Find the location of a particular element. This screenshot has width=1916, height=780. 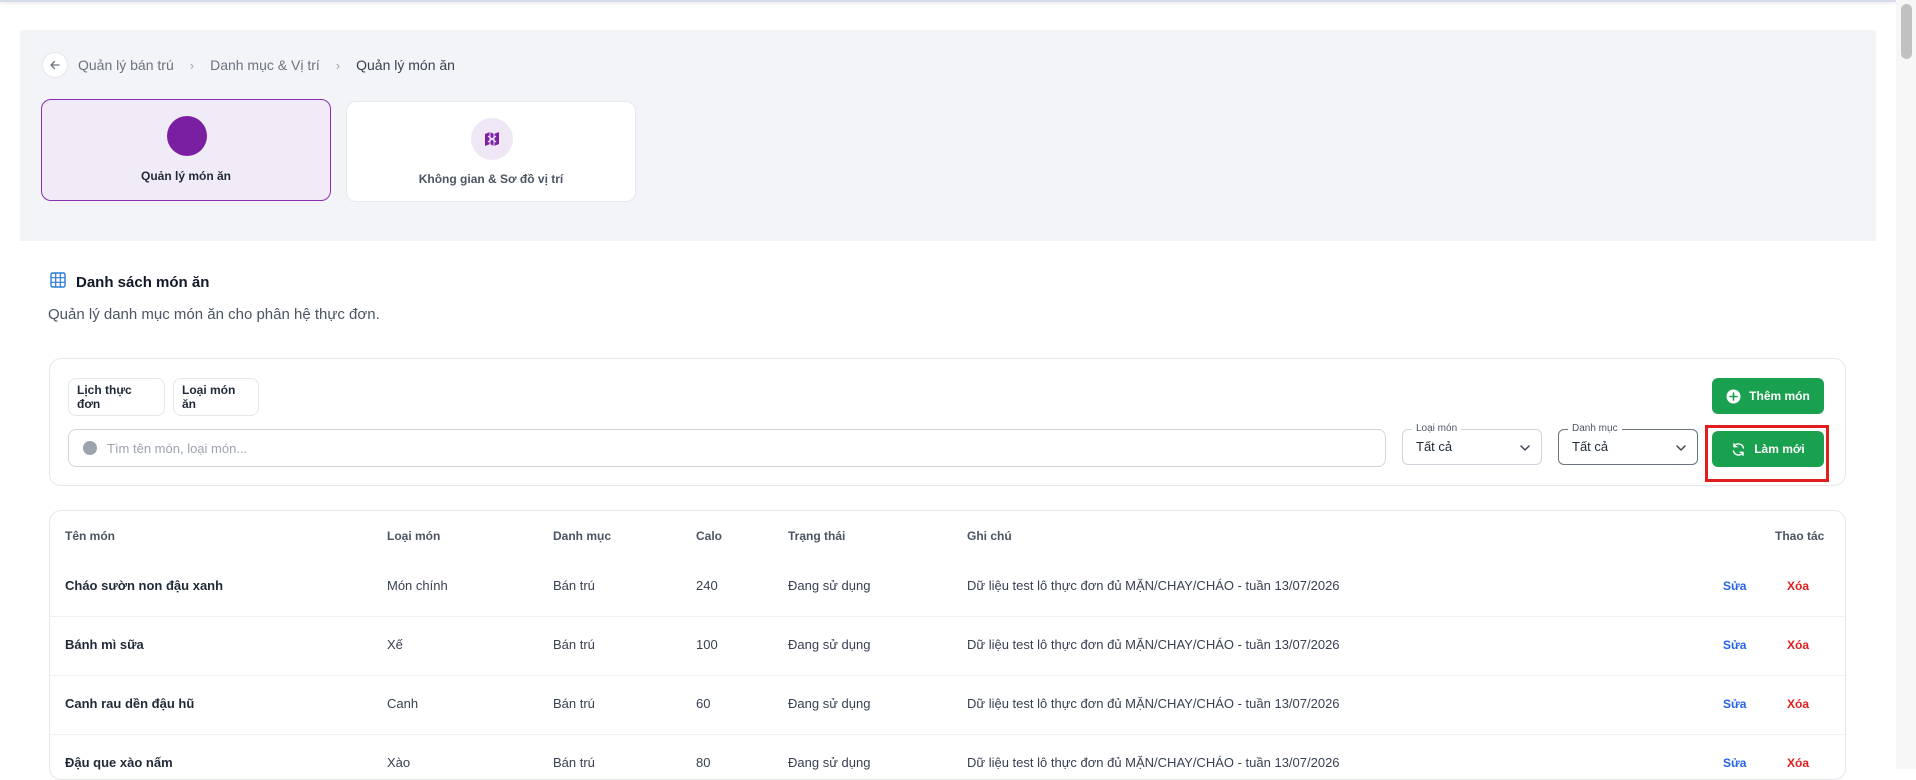

map-location-icon is located at coordinates (492, 139).